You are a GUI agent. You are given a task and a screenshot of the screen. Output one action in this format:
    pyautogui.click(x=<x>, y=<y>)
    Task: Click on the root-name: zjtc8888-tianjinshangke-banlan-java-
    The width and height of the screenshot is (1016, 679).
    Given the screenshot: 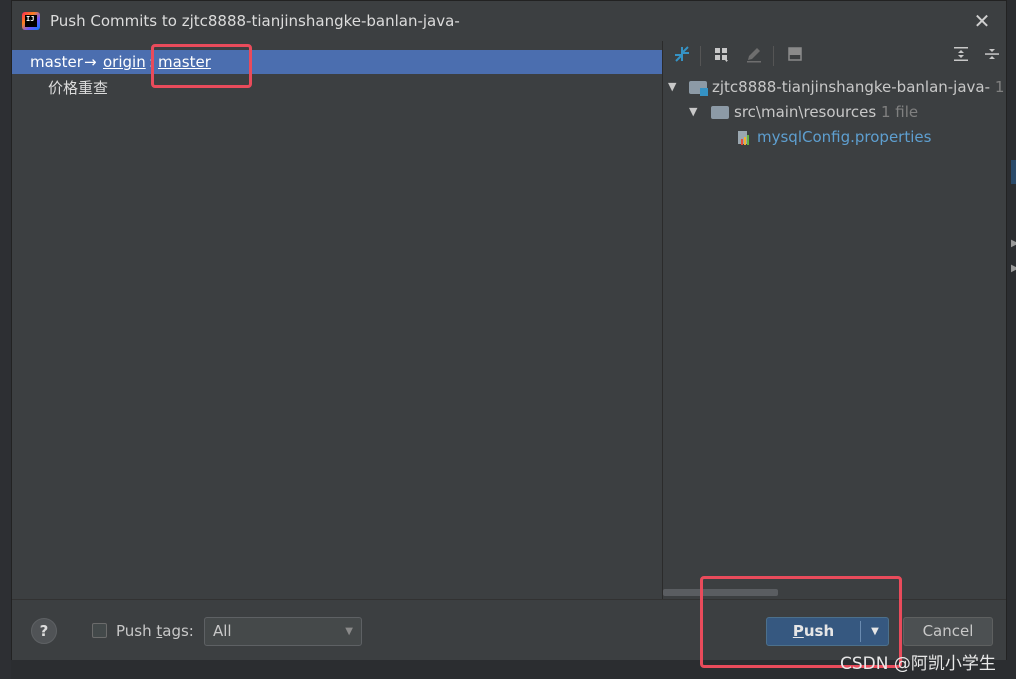 What is the action you would take?
    pyautogui.click(x=851, y=87)
    